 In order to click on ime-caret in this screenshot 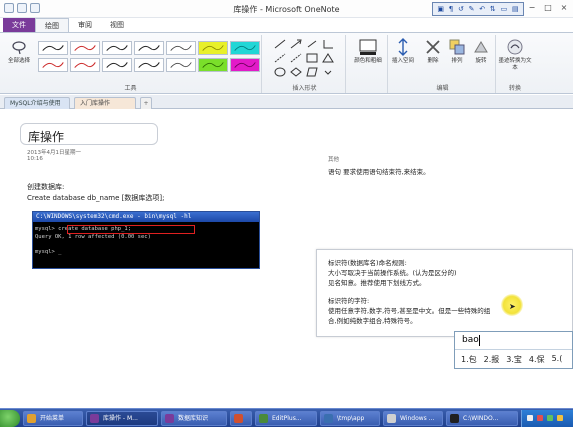, I will do `click(479, 340)`.